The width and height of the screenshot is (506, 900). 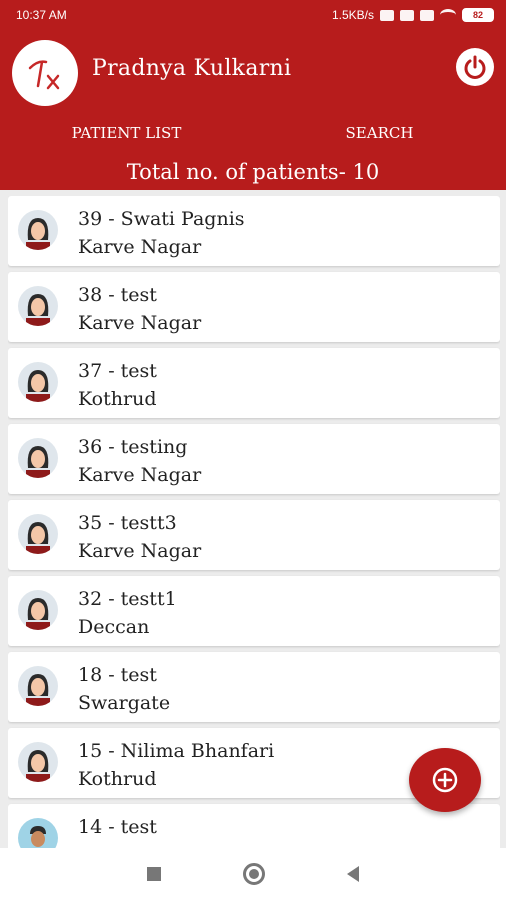 I want to click on patient-title: 37 - test, so click(x=117, y=371).